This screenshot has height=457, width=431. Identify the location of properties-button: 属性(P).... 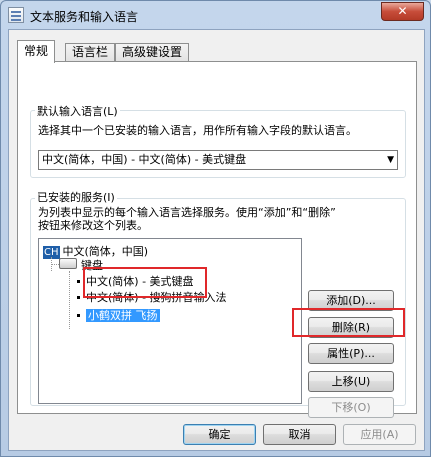
(351, 353).